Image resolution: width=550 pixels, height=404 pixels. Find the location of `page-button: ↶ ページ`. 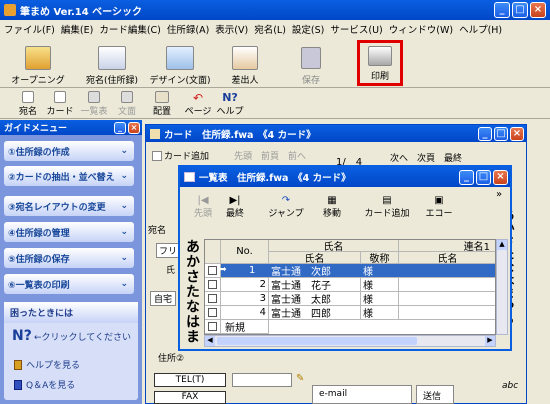

page-button: ↶ ページ is located at coordinates (198, 104).